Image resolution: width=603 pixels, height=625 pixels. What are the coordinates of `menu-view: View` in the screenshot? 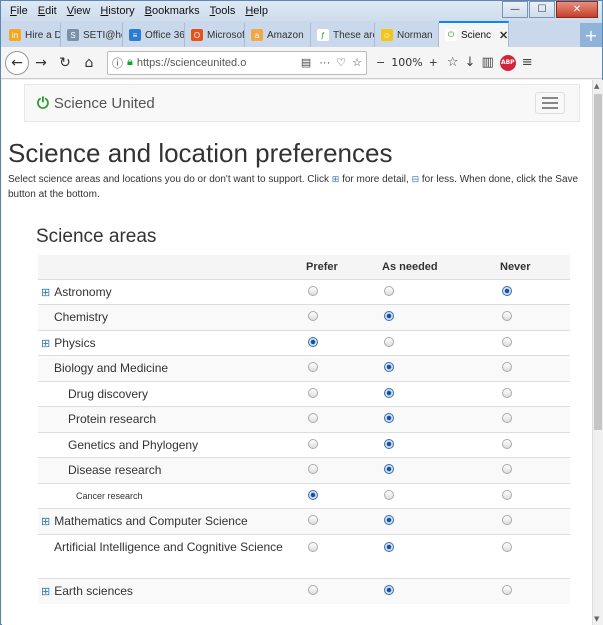 It's located at (79, 11).